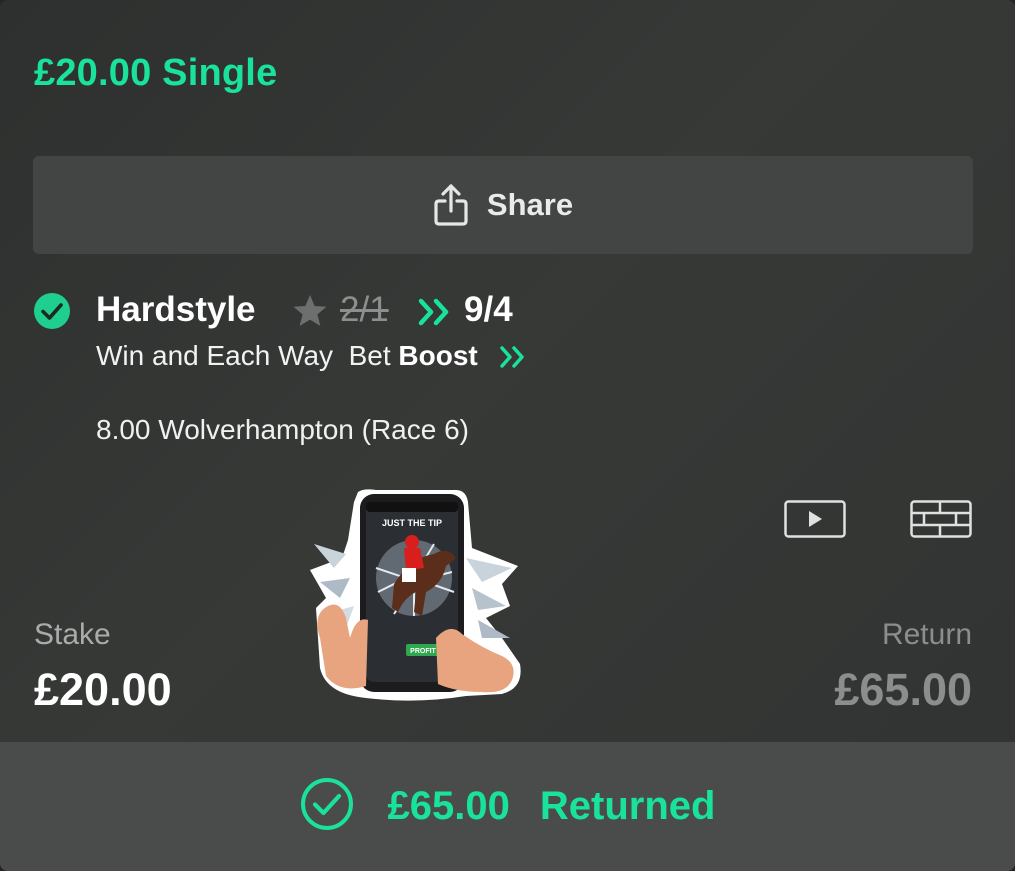 The image size is (1015, 871). What do you see at coordinates (176, 309) in the screenshot?
I see `selection-name: Hardstyle` at bounding box center [176, 309].